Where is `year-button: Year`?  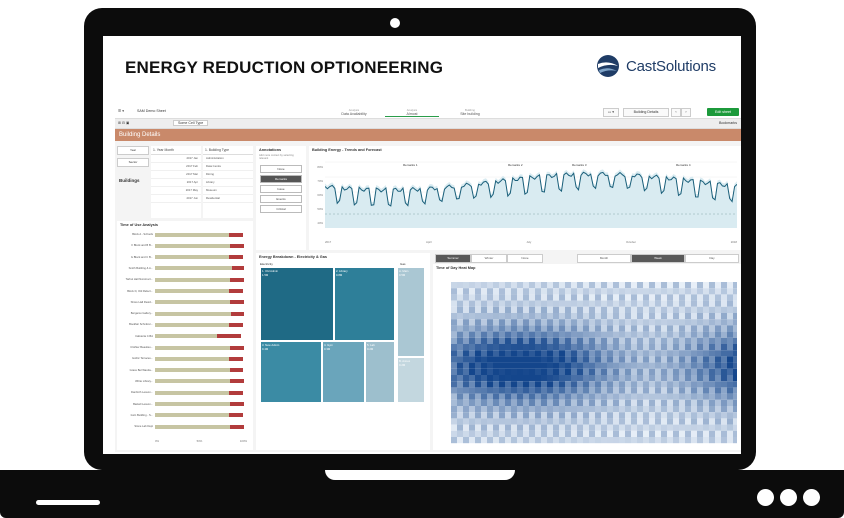
year-button: Year is located at coordinates (133, 150).